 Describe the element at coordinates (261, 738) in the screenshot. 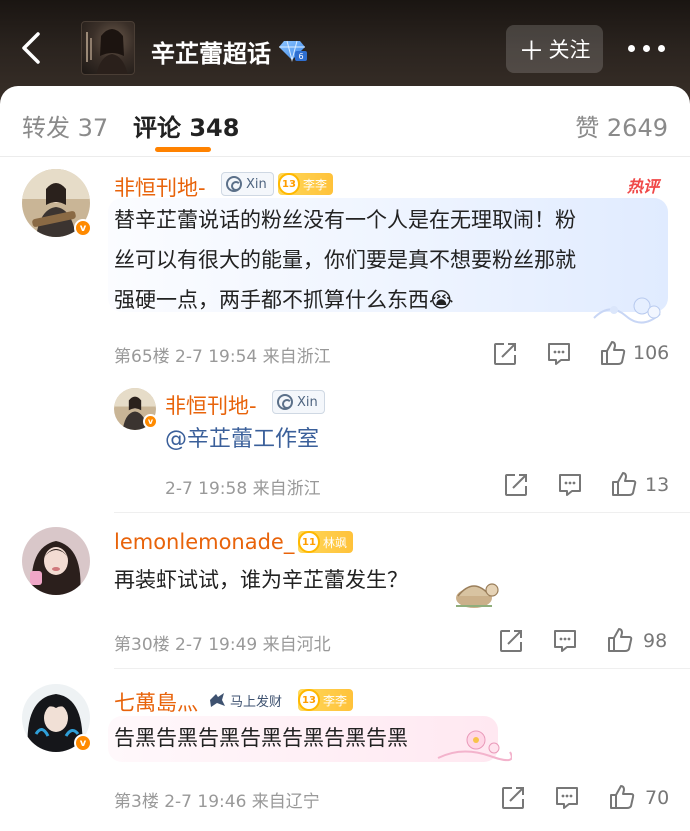

I see `comment-text: 告黑告黑告黑告黑告黑告黑告黑` at that location.